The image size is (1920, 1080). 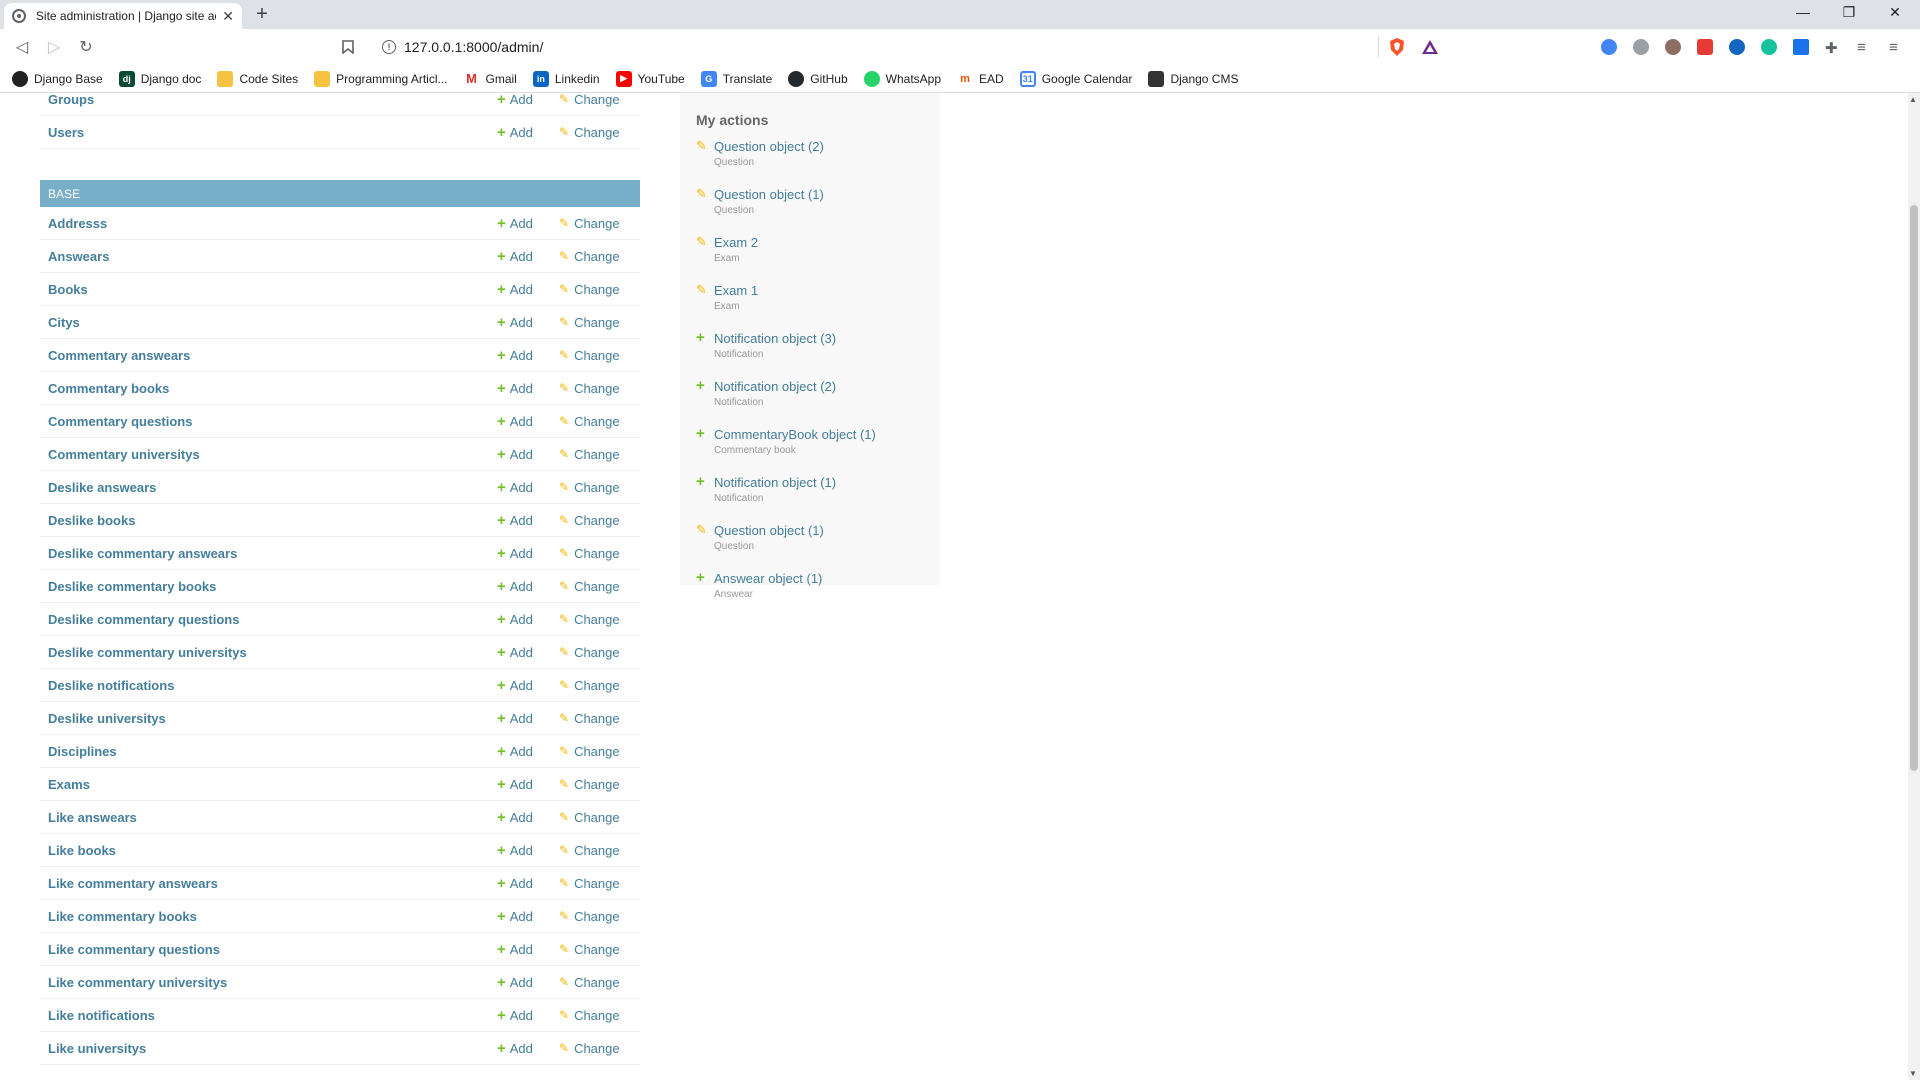 I want to click on model-link: Commentary questions, so click(x=272, y=421).